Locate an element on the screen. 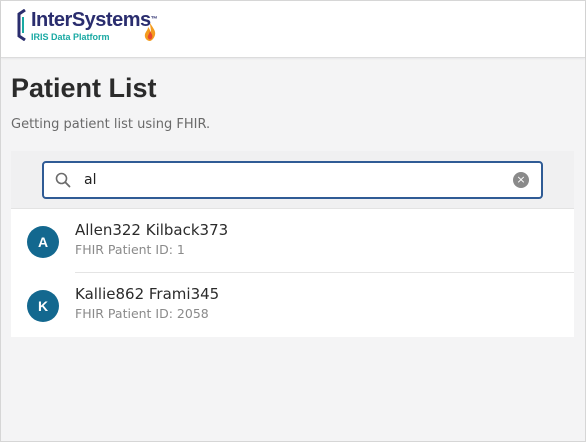 The height and width of the screenshot is (442, 586). search-input is located at coordinates (294, 180).